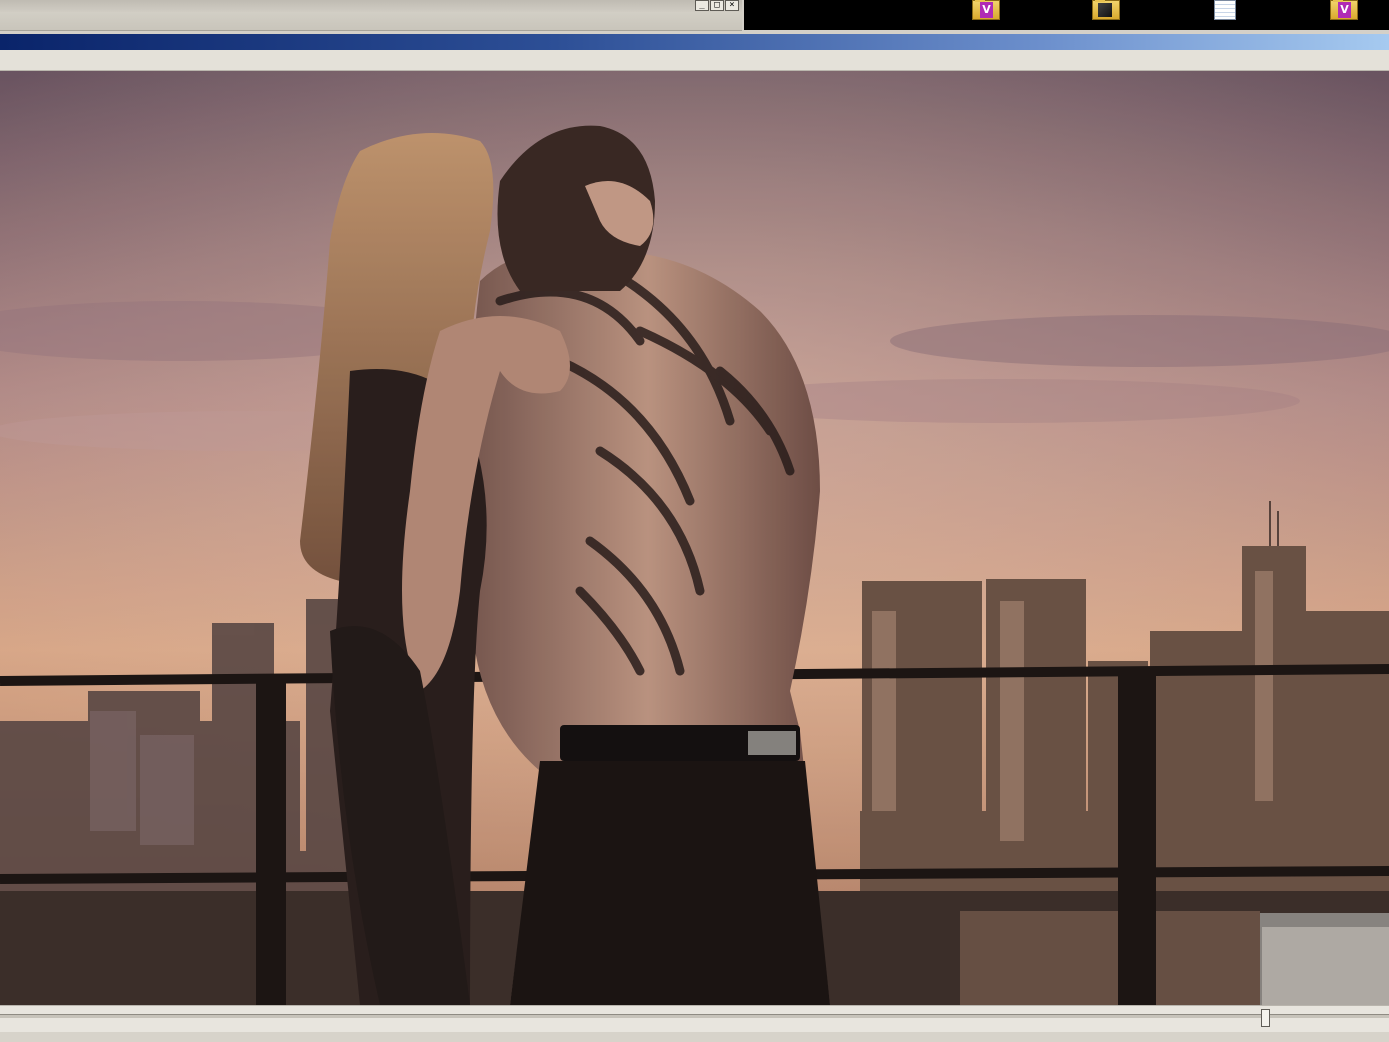 Image resolution: width=1389 pixels, height=1042 pixels. Describe the element at coordinates (1066, 15) in the screenshot. I see `desktop-area: V V` at that location.